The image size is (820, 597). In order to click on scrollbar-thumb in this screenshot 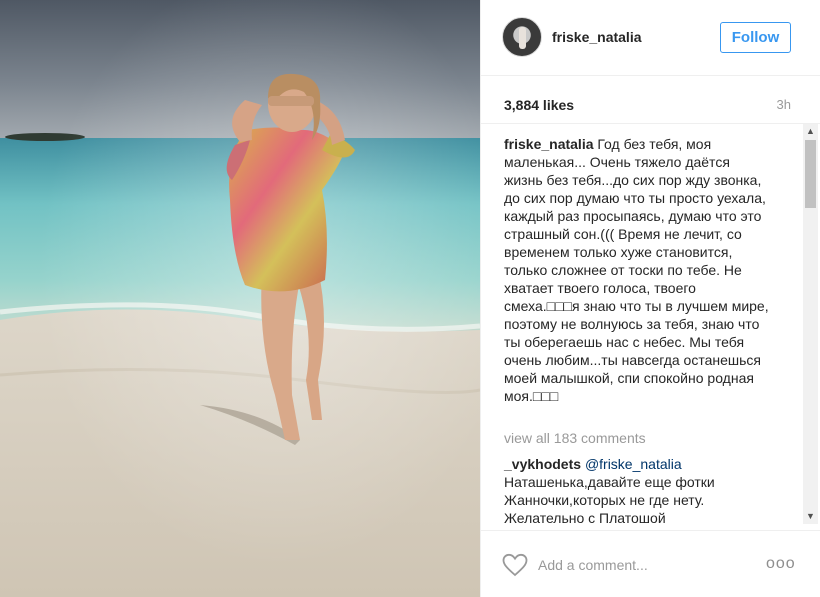, I will do `click(810, 174)`.